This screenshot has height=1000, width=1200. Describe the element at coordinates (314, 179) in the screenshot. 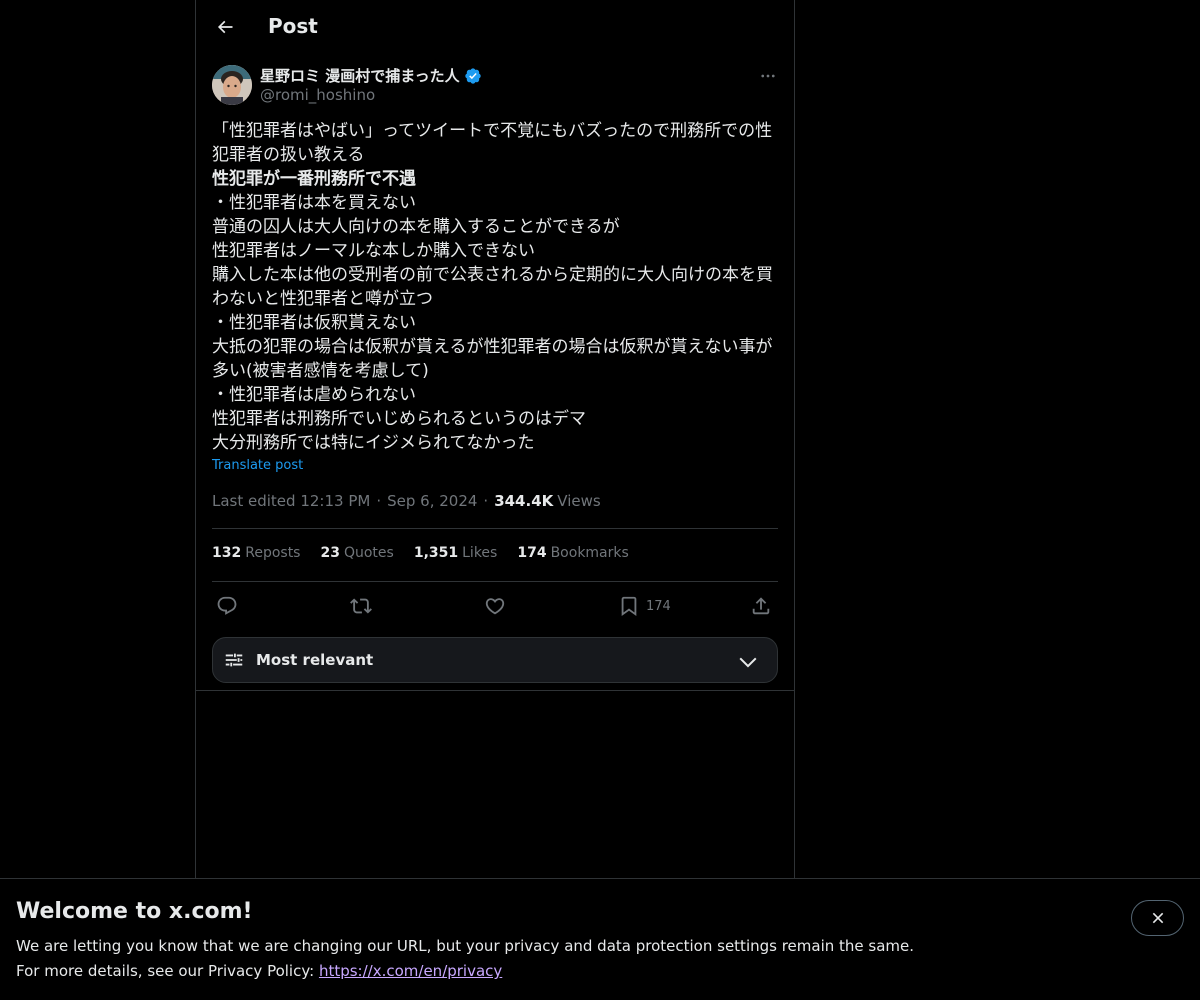

I see `post-text-line-bold: 性犯罪が一番刑務所で不遇` at that location.